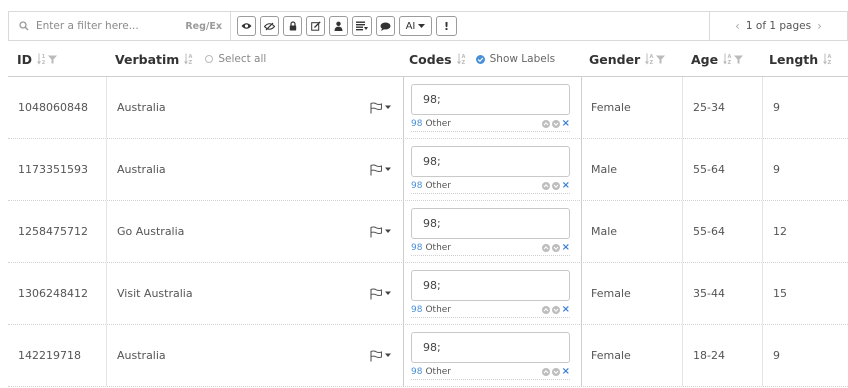  What do you see at coordinates (41, 59) in the screenshot?
I see `sort-icon: 1 2` at bounding box center [41, 59].